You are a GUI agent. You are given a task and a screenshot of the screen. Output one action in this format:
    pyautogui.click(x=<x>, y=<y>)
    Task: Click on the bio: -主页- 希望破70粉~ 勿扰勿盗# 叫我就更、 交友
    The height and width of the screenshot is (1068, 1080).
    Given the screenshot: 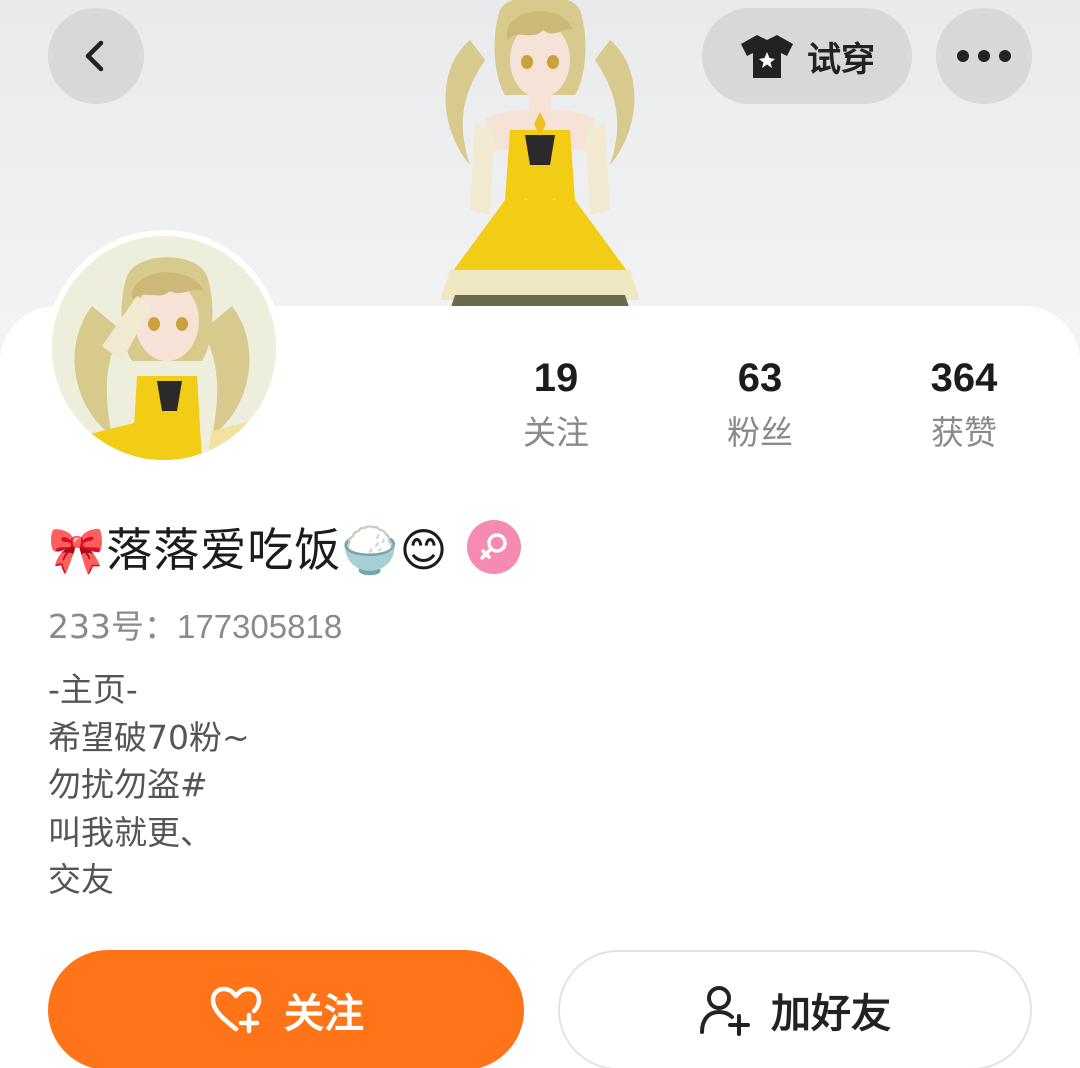 What is the action you would take?
    pyautogui.click(x=149, y=785)
    